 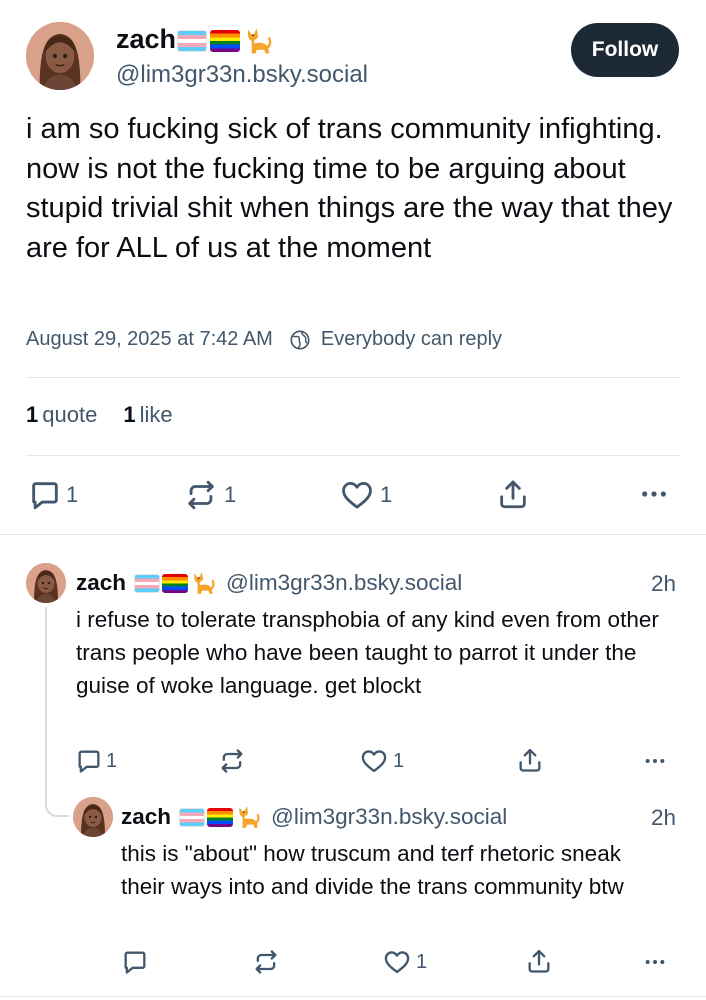 What do you see at coordinates (57, 811) in the screenshot?
I see `thread-connector` at bounding box center [57, 811].